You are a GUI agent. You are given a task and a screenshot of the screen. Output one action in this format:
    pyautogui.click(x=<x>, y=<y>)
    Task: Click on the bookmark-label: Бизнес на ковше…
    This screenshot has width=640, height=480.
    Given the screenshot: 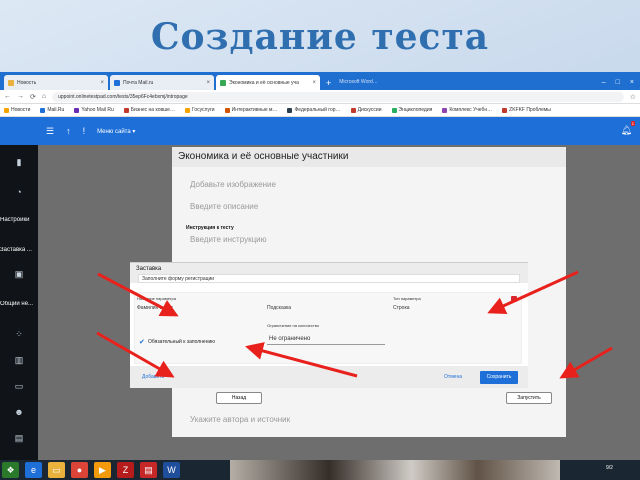 What is the action you would take?
    pyautogui.click(x=152, y=110)
    